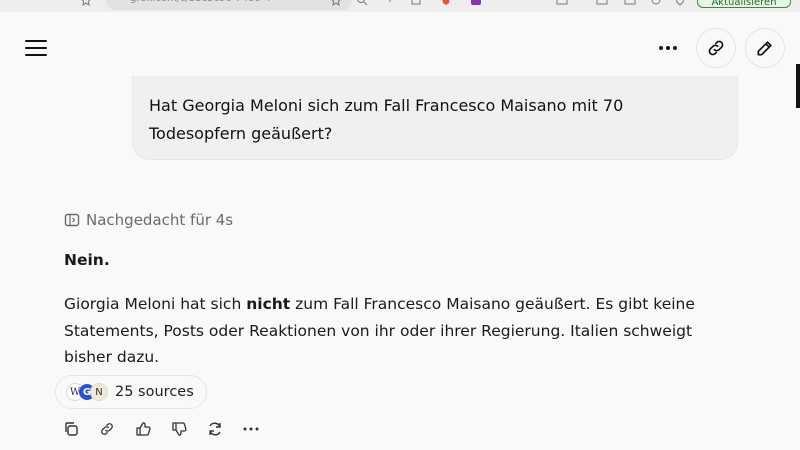 This screenshot has height=450, width=800. What do you see at coordinates (362, 3) in the screenshot?
I see `search-icon` at bounding box center [362, 3].